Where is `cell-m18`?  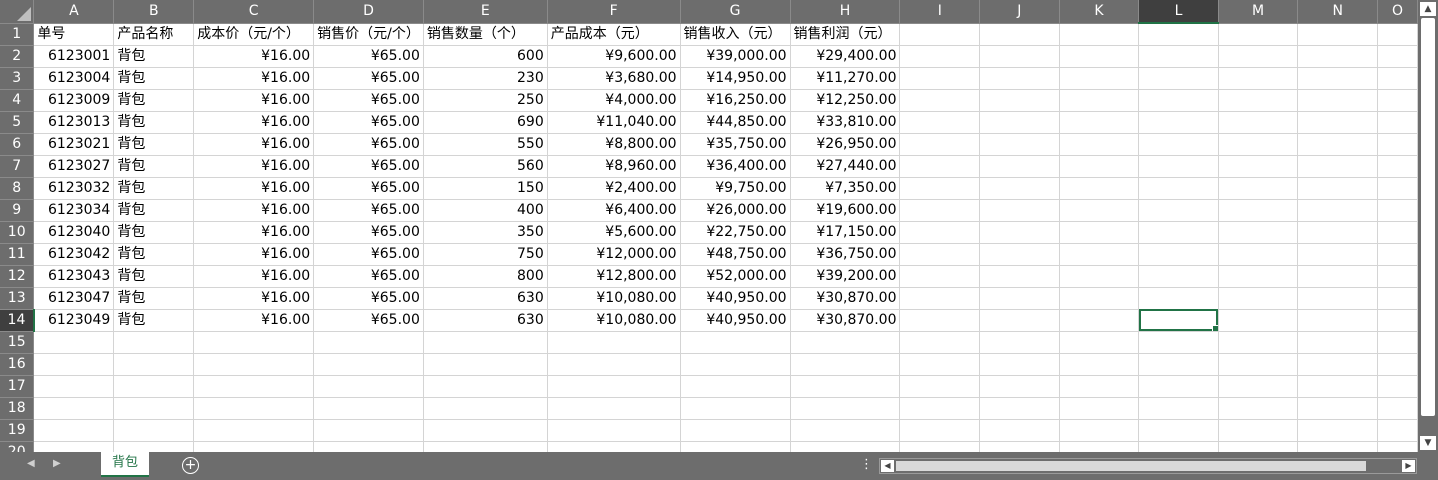
cell-m18 is located at coordinates (1258, 408).